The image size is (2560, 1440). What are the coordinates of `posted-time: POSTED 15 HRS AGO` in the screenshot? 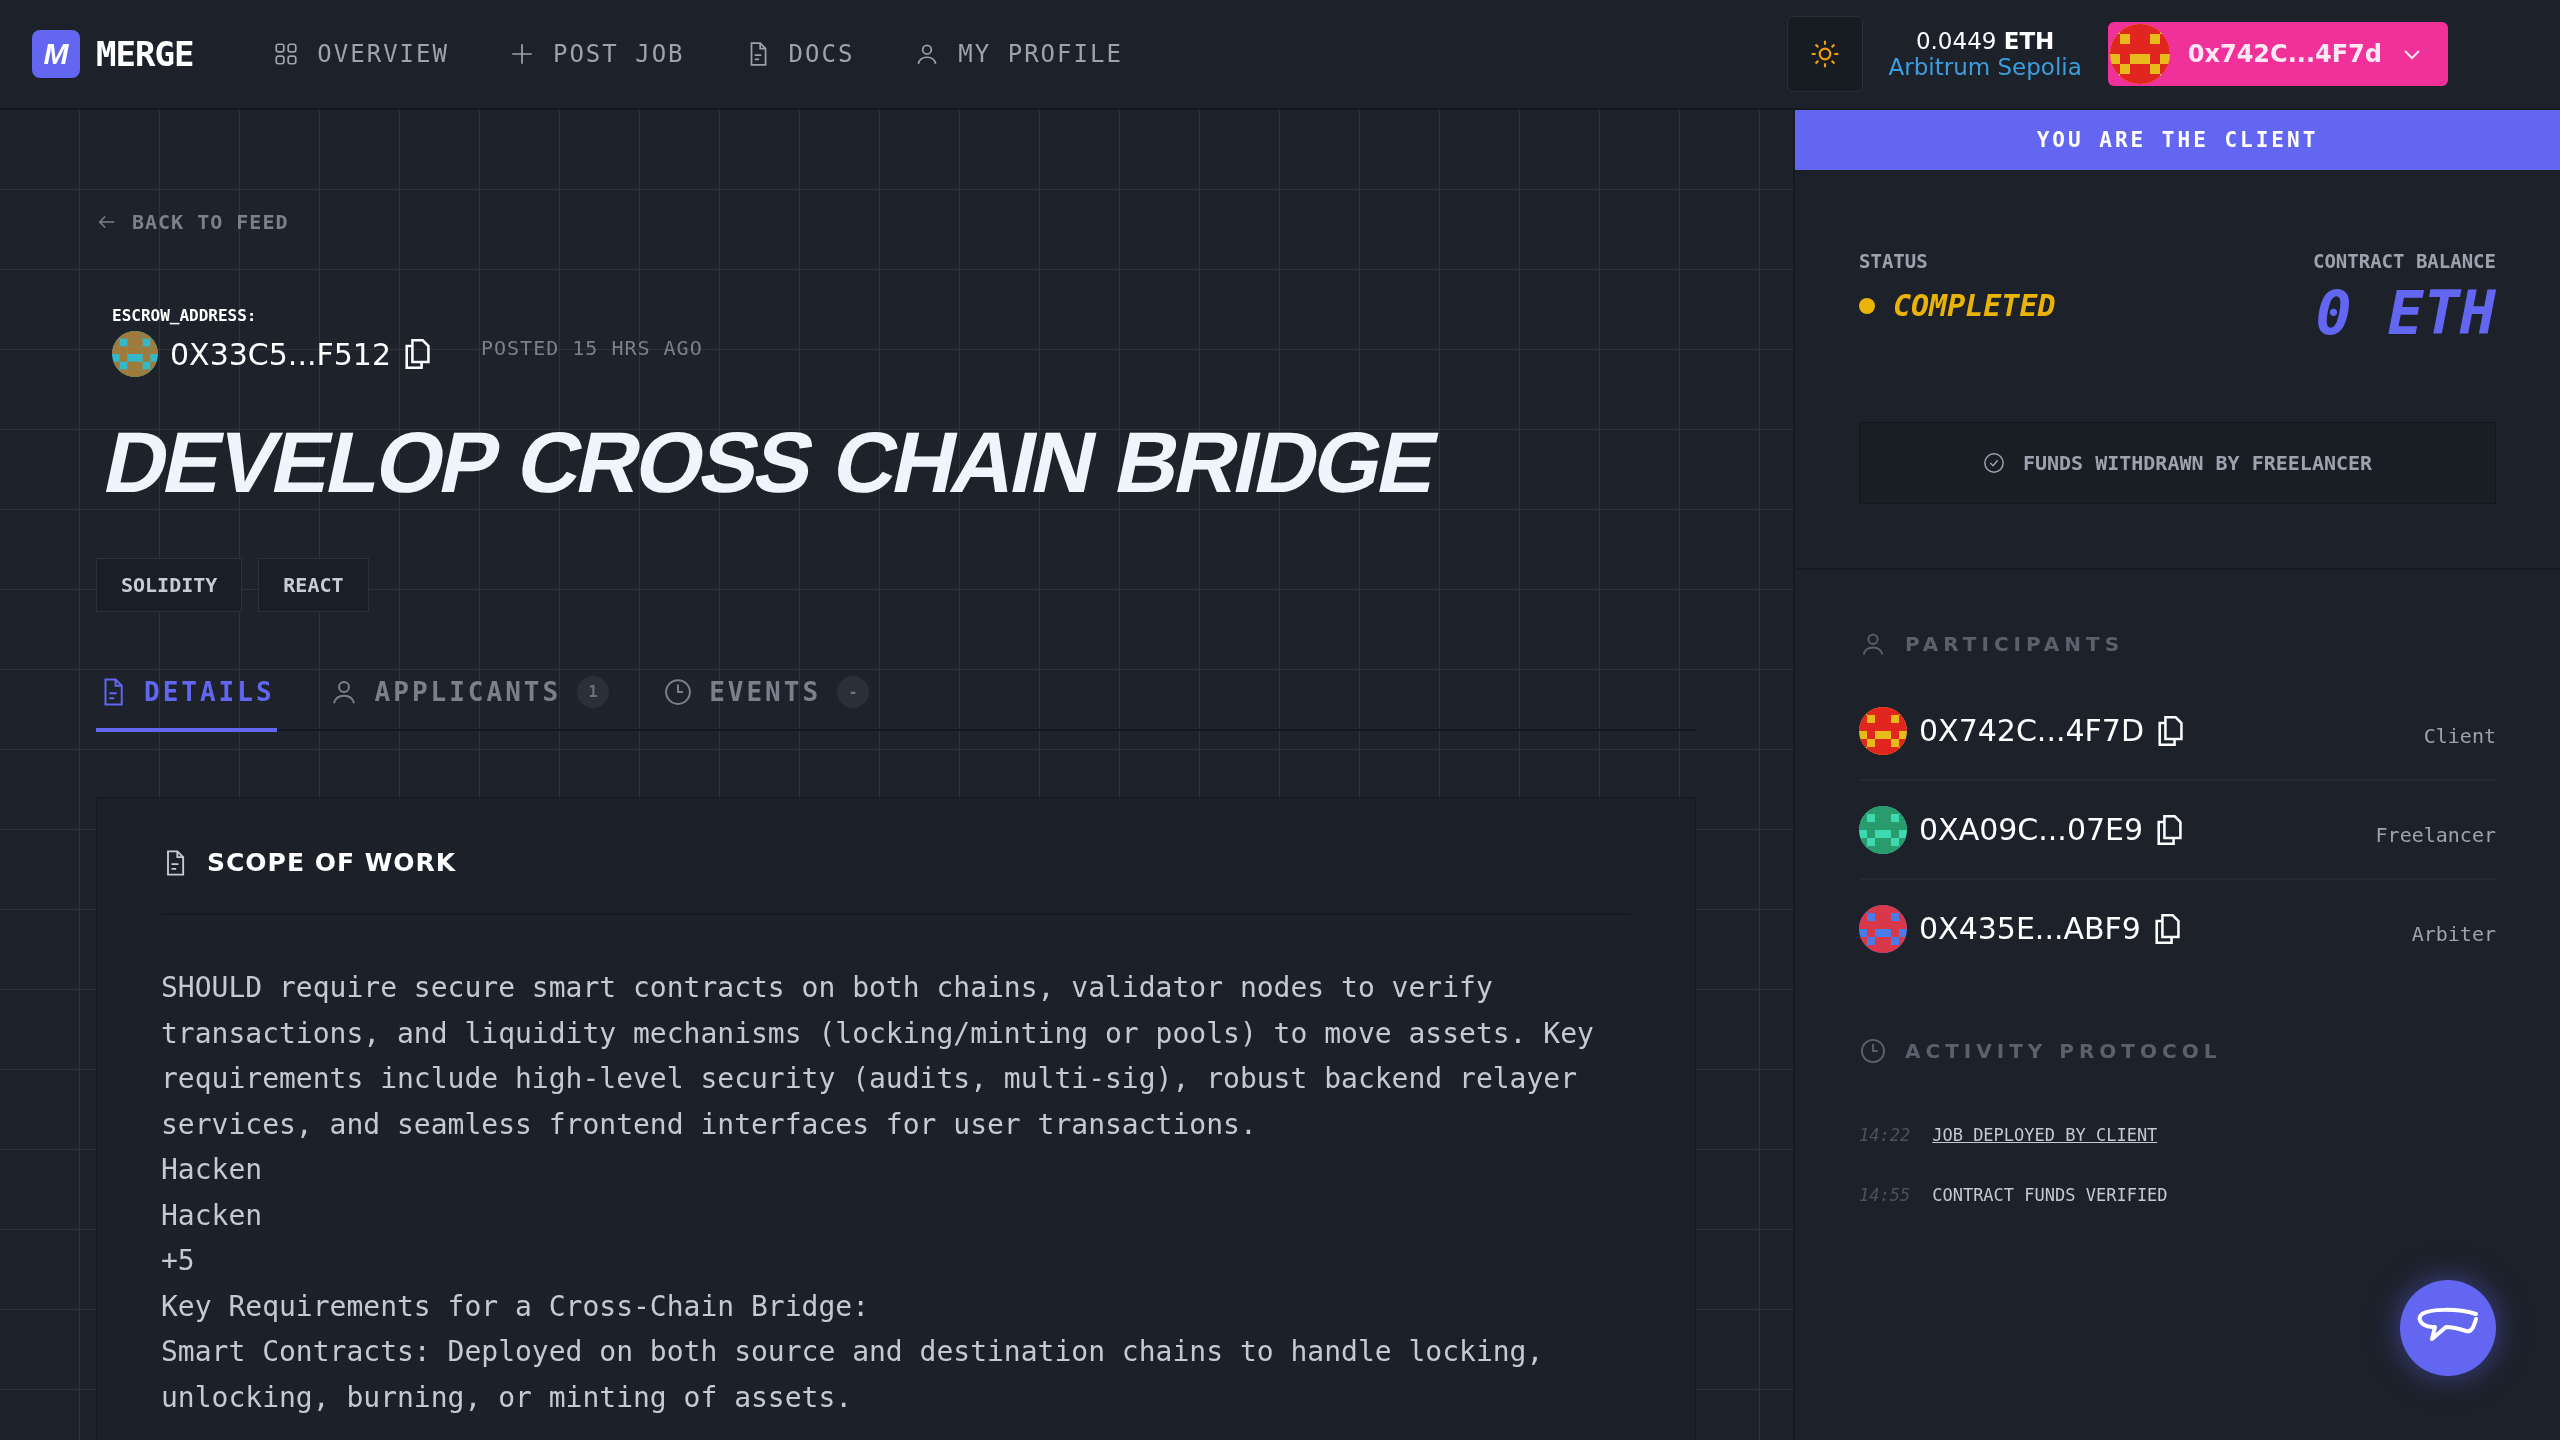 It's located at (592, 349).